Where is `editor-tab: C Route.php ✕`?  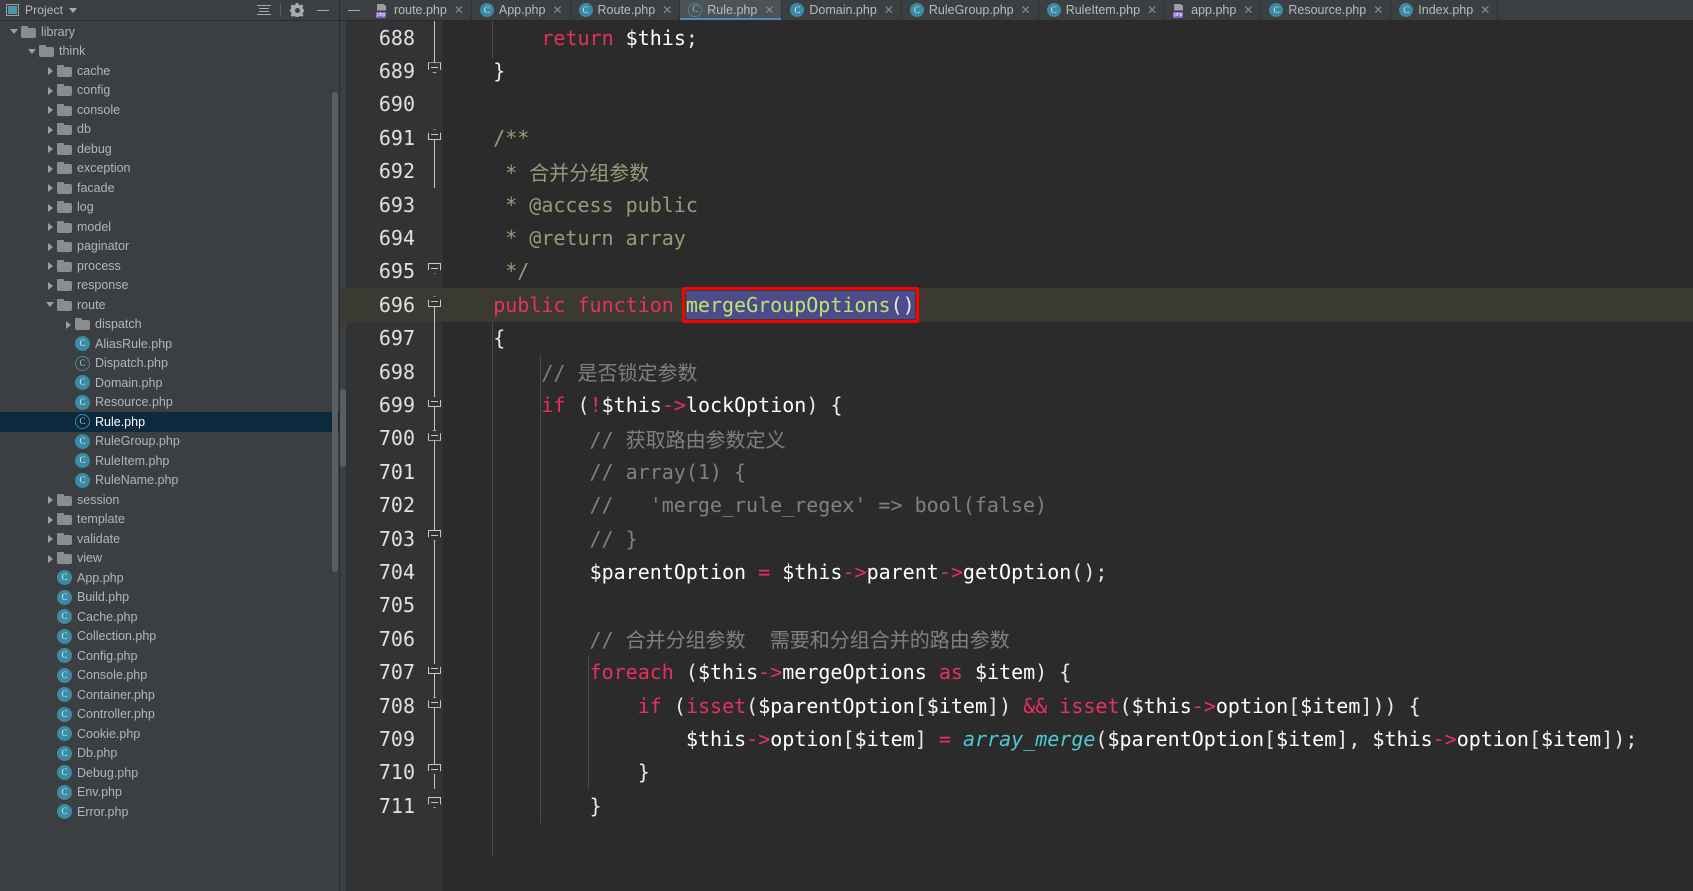
editor-tab: C Route.php ✕ is located at coordinates (626, 10).